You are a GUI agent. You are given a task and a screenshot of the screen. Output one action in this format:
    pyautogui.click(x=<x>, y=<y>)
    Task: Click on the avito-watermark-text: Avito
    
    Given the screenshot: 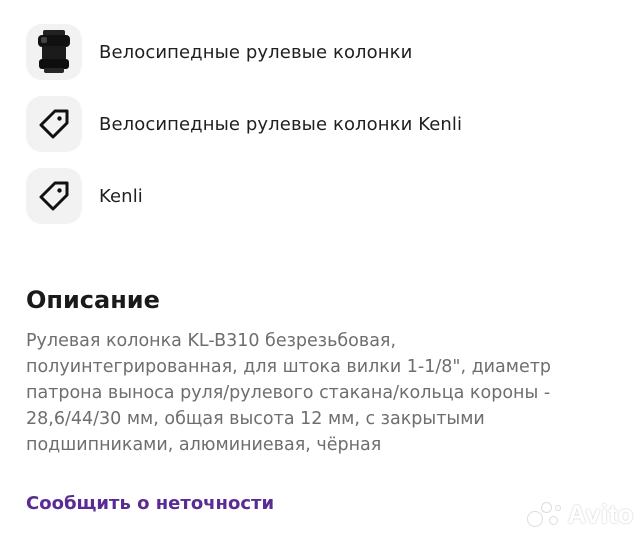 What is the action you would take?
    pyautogui.click(x=600, y=514)
    